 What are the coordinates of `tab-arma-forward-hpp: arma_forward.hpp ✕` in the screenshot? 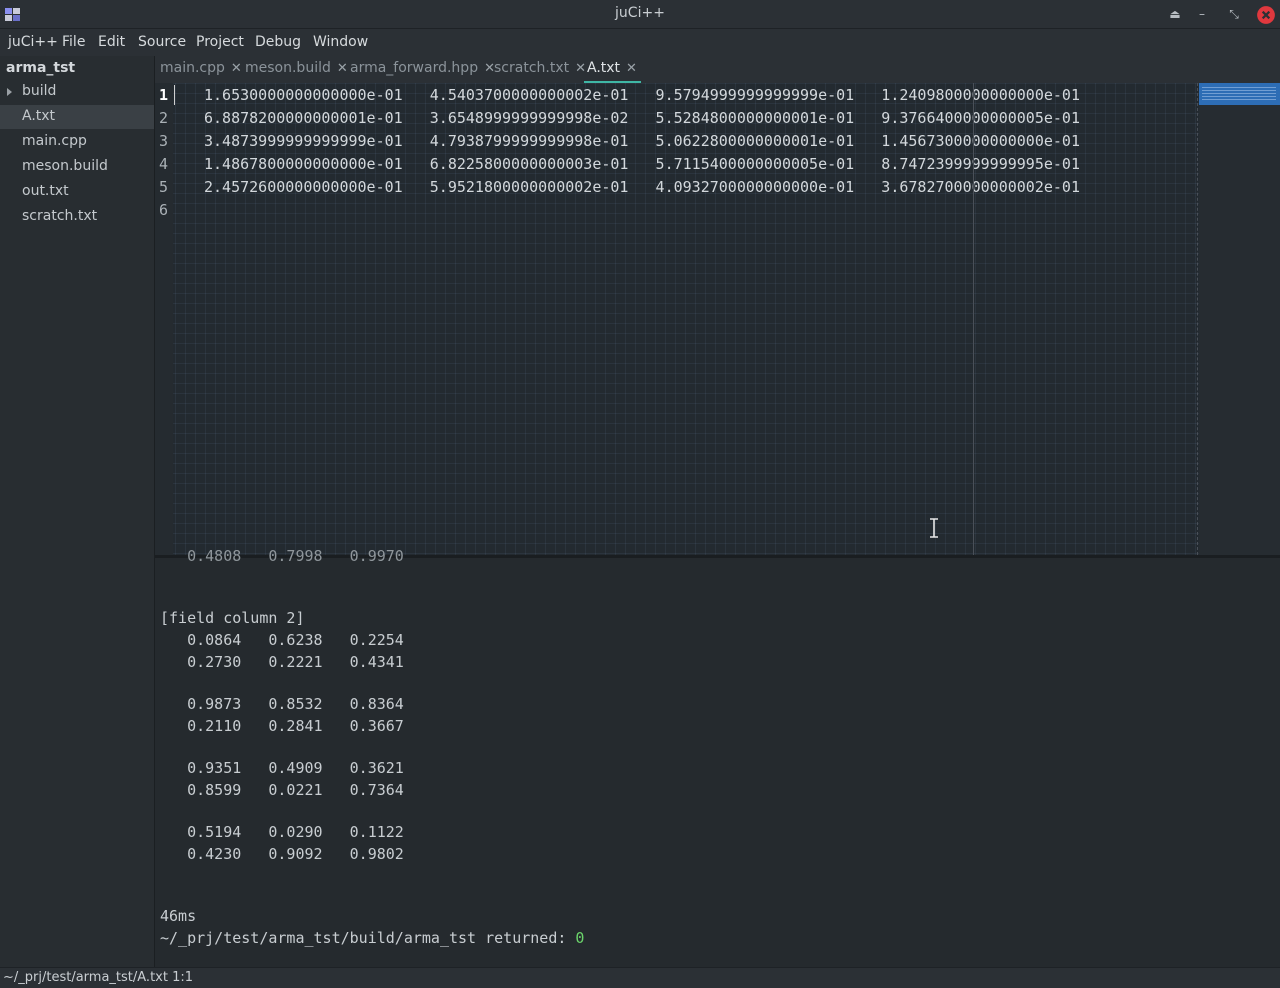 It's located at (422, 70).